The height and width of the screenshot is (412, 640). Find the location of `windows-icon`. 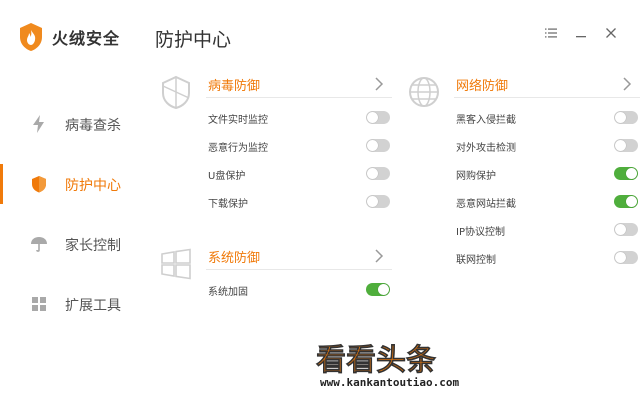

windows-icon is located at coordinates (176, 264).